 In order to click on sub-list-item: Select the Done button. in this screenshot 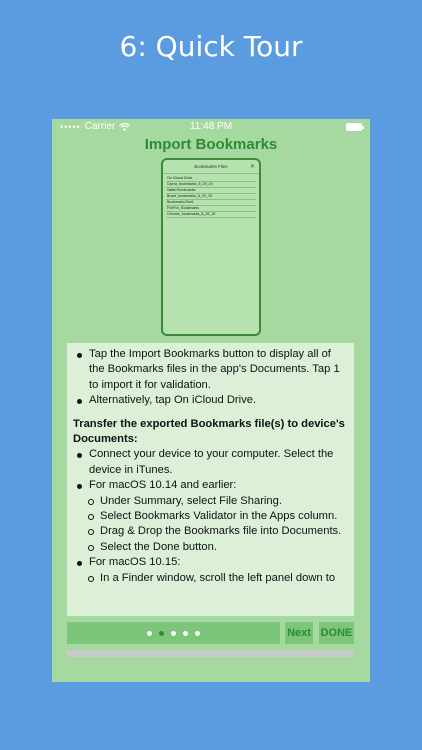, I will do `click(209, 547)`.